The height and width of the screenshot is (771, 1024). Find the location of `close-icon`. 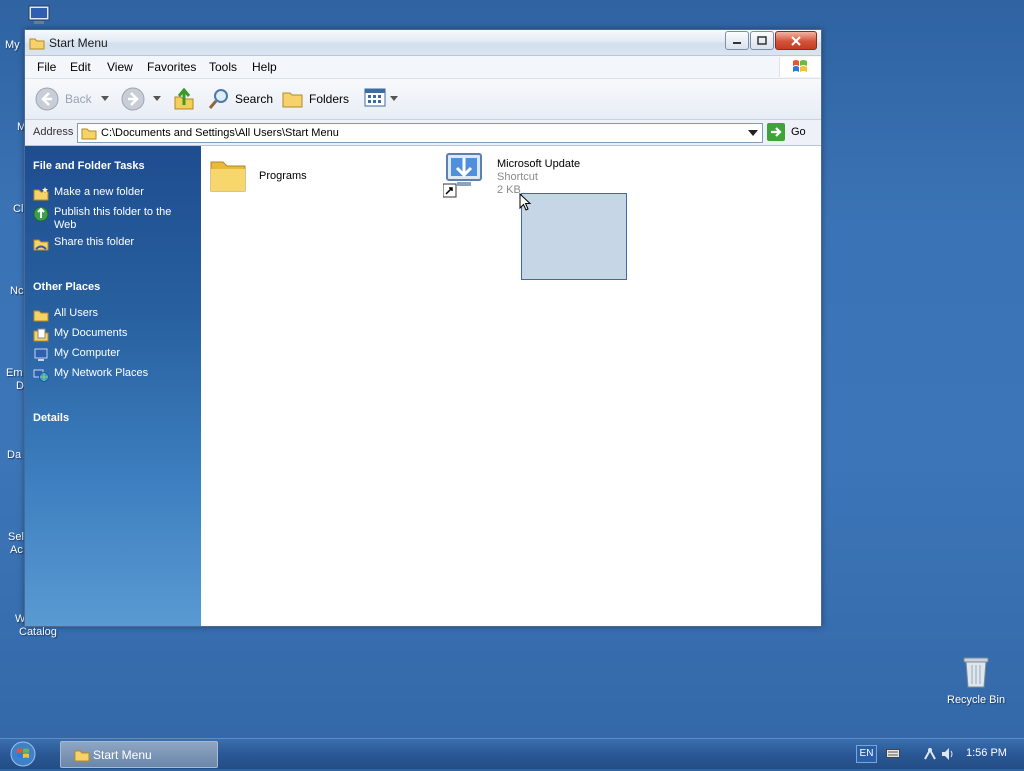

close-icon is located at coordinates (796, 40).